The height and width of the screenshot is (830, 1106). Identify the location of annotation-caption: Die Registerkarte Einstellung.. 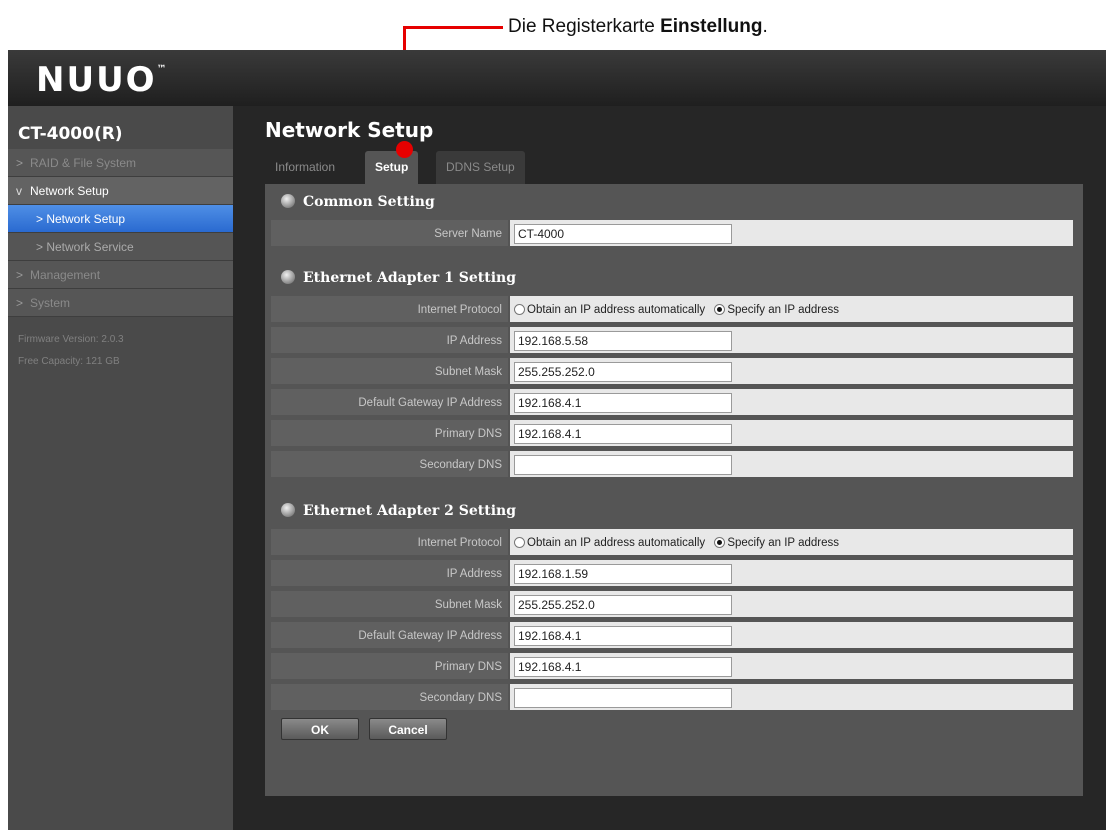
(638, 27).